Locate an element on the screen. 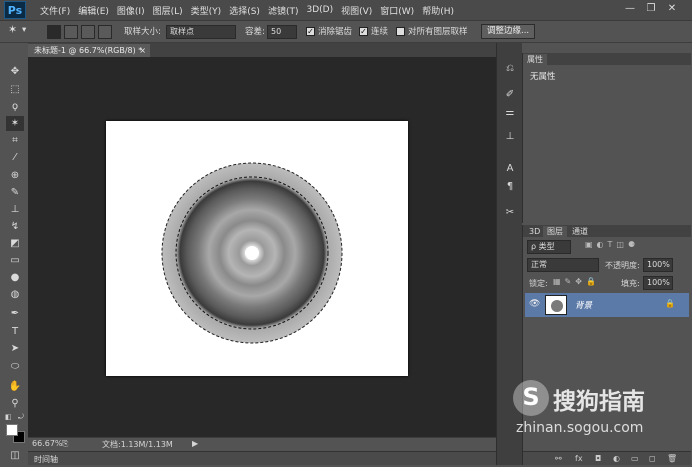 The image size is (692, 467). intersect-selection-icon is located at coordinates (105, 32).